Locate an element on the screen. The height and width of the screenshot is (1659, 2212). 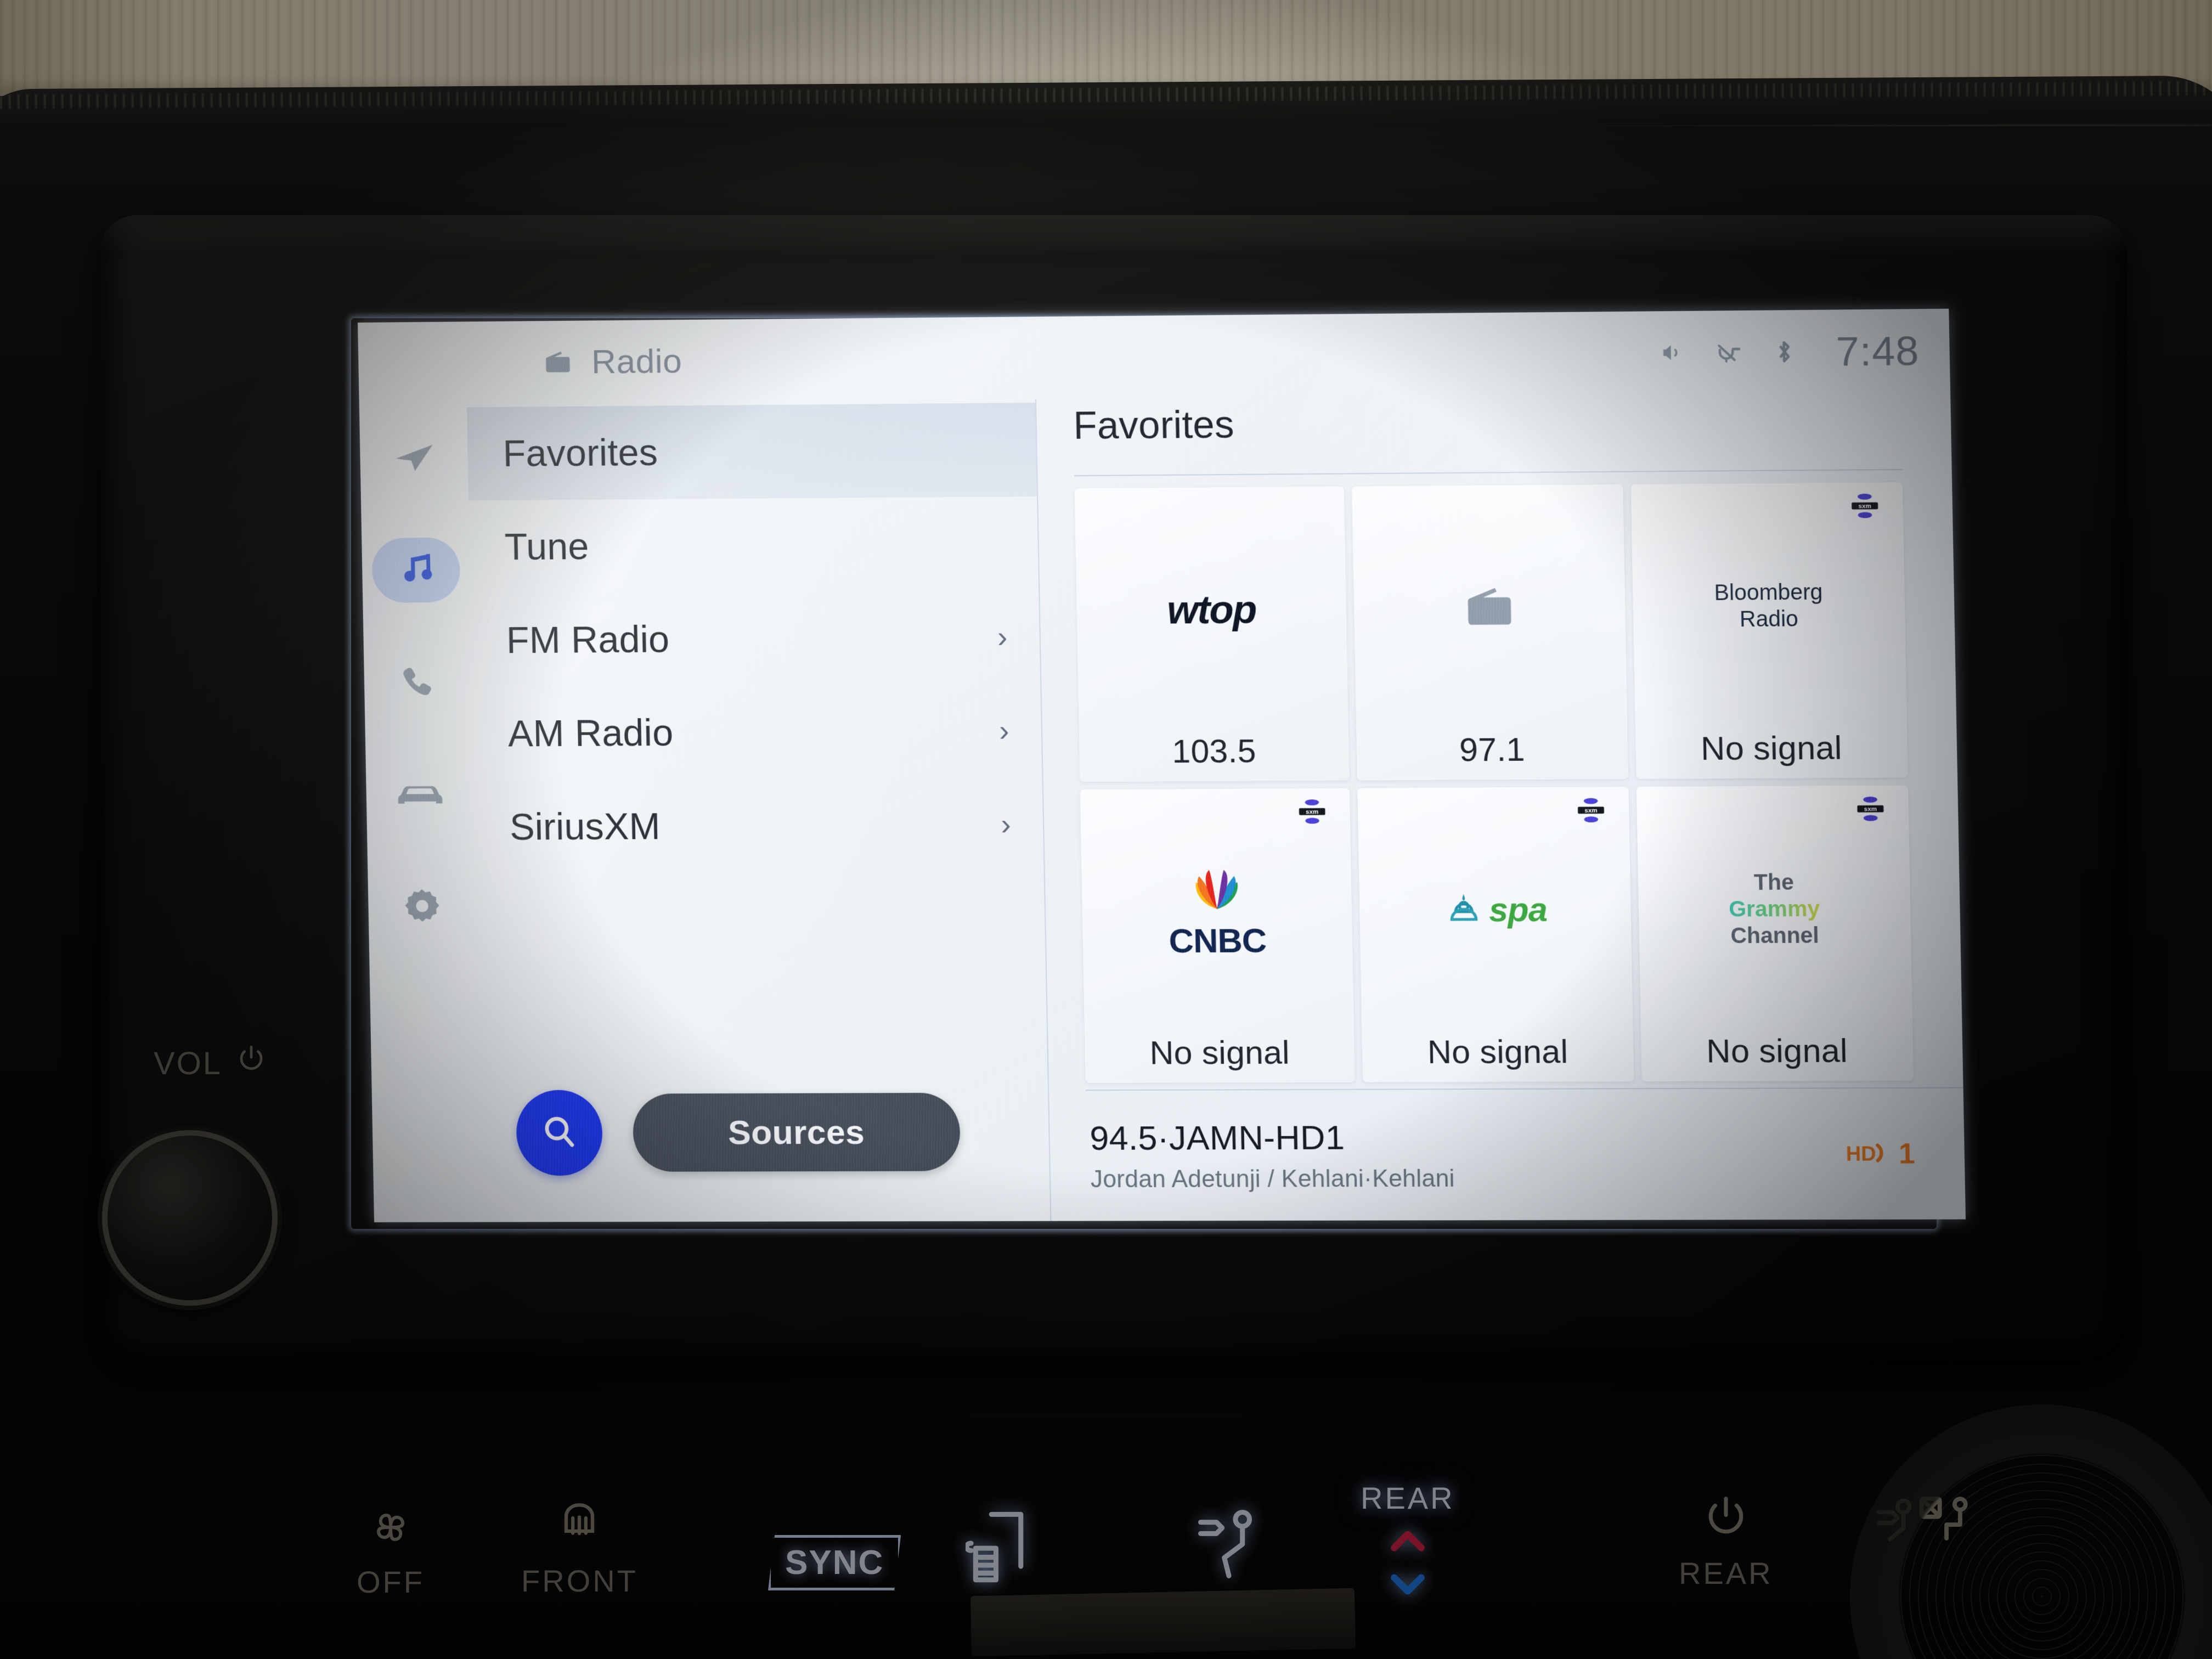
airflow-seat-icon is located at coordinates (1015, 1548).